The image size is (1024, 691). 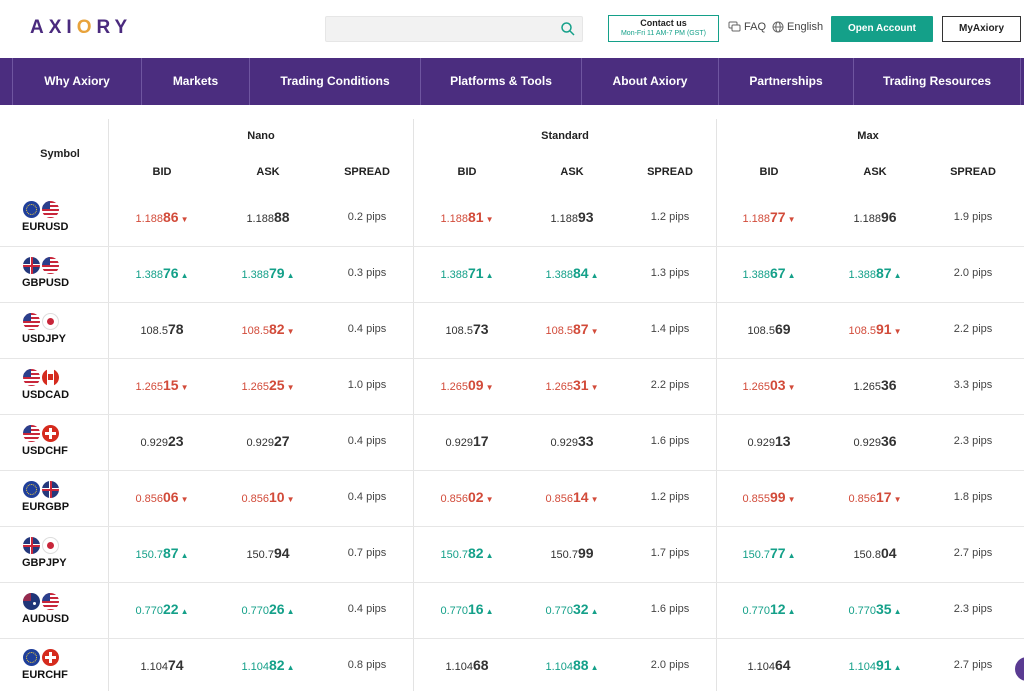 What do you see at coordinates (937, 81) in the screenshot?
I see `nav-trading-resources: Trading Resources` at bounding box center [937, 81].